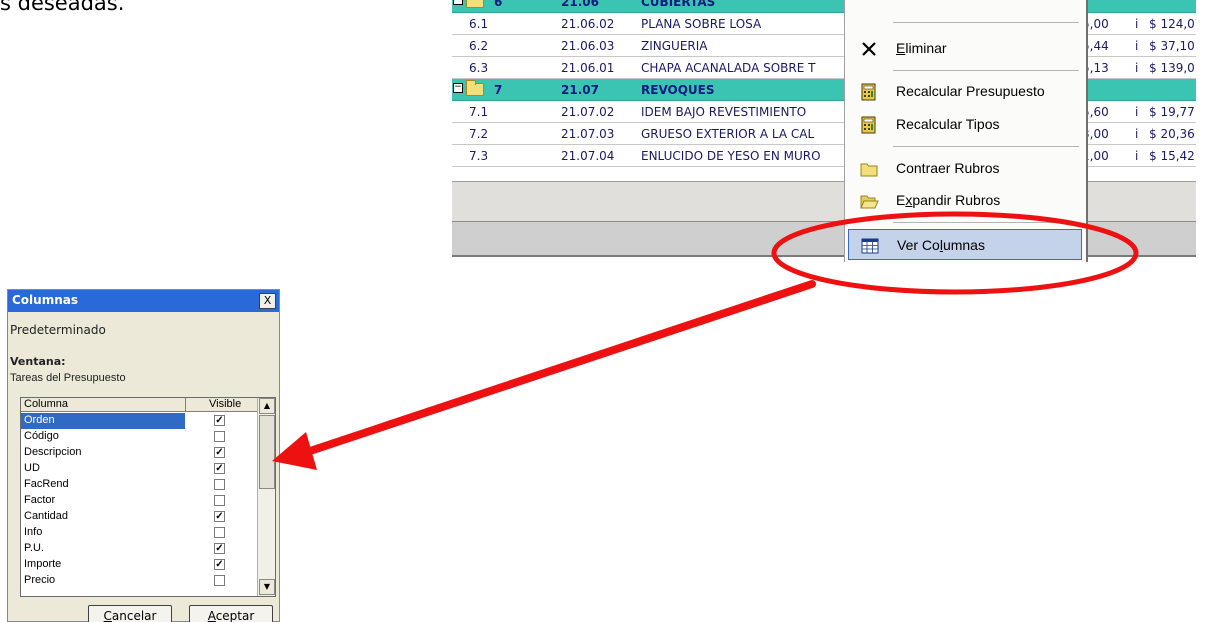 Image resolution: width=1212 pixels, height=622 pixels. I want to click on window-label: Ventana:, so click(38, 361).